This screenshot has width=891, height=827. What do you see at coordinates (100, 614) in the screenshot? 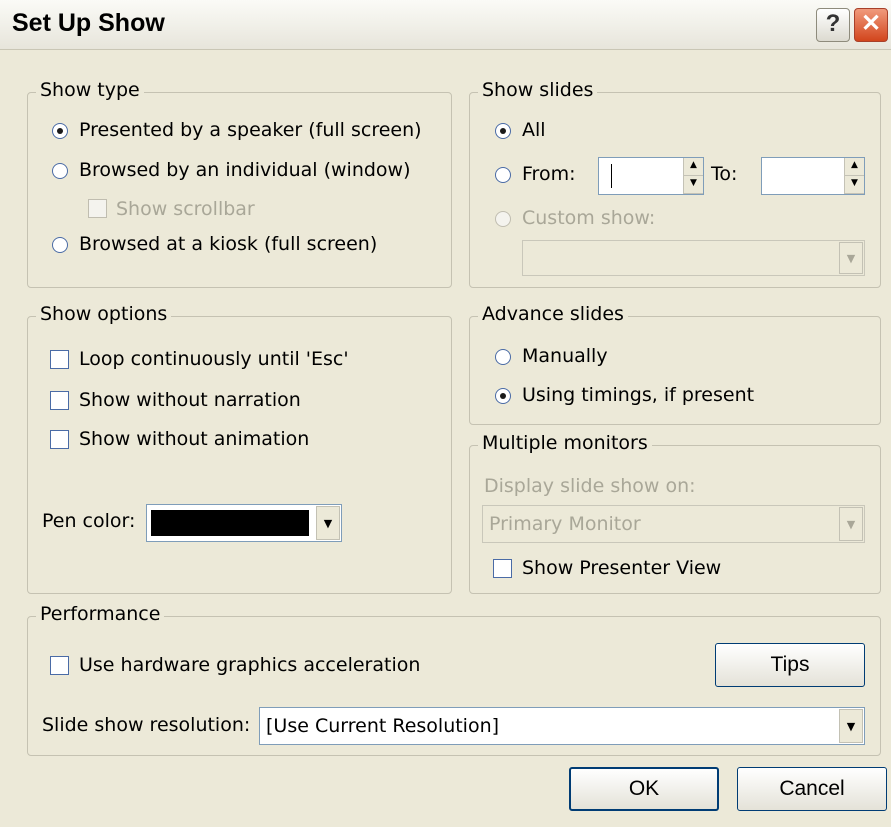
I see `performance-legend: Performance` at bounding box center [100, 614].